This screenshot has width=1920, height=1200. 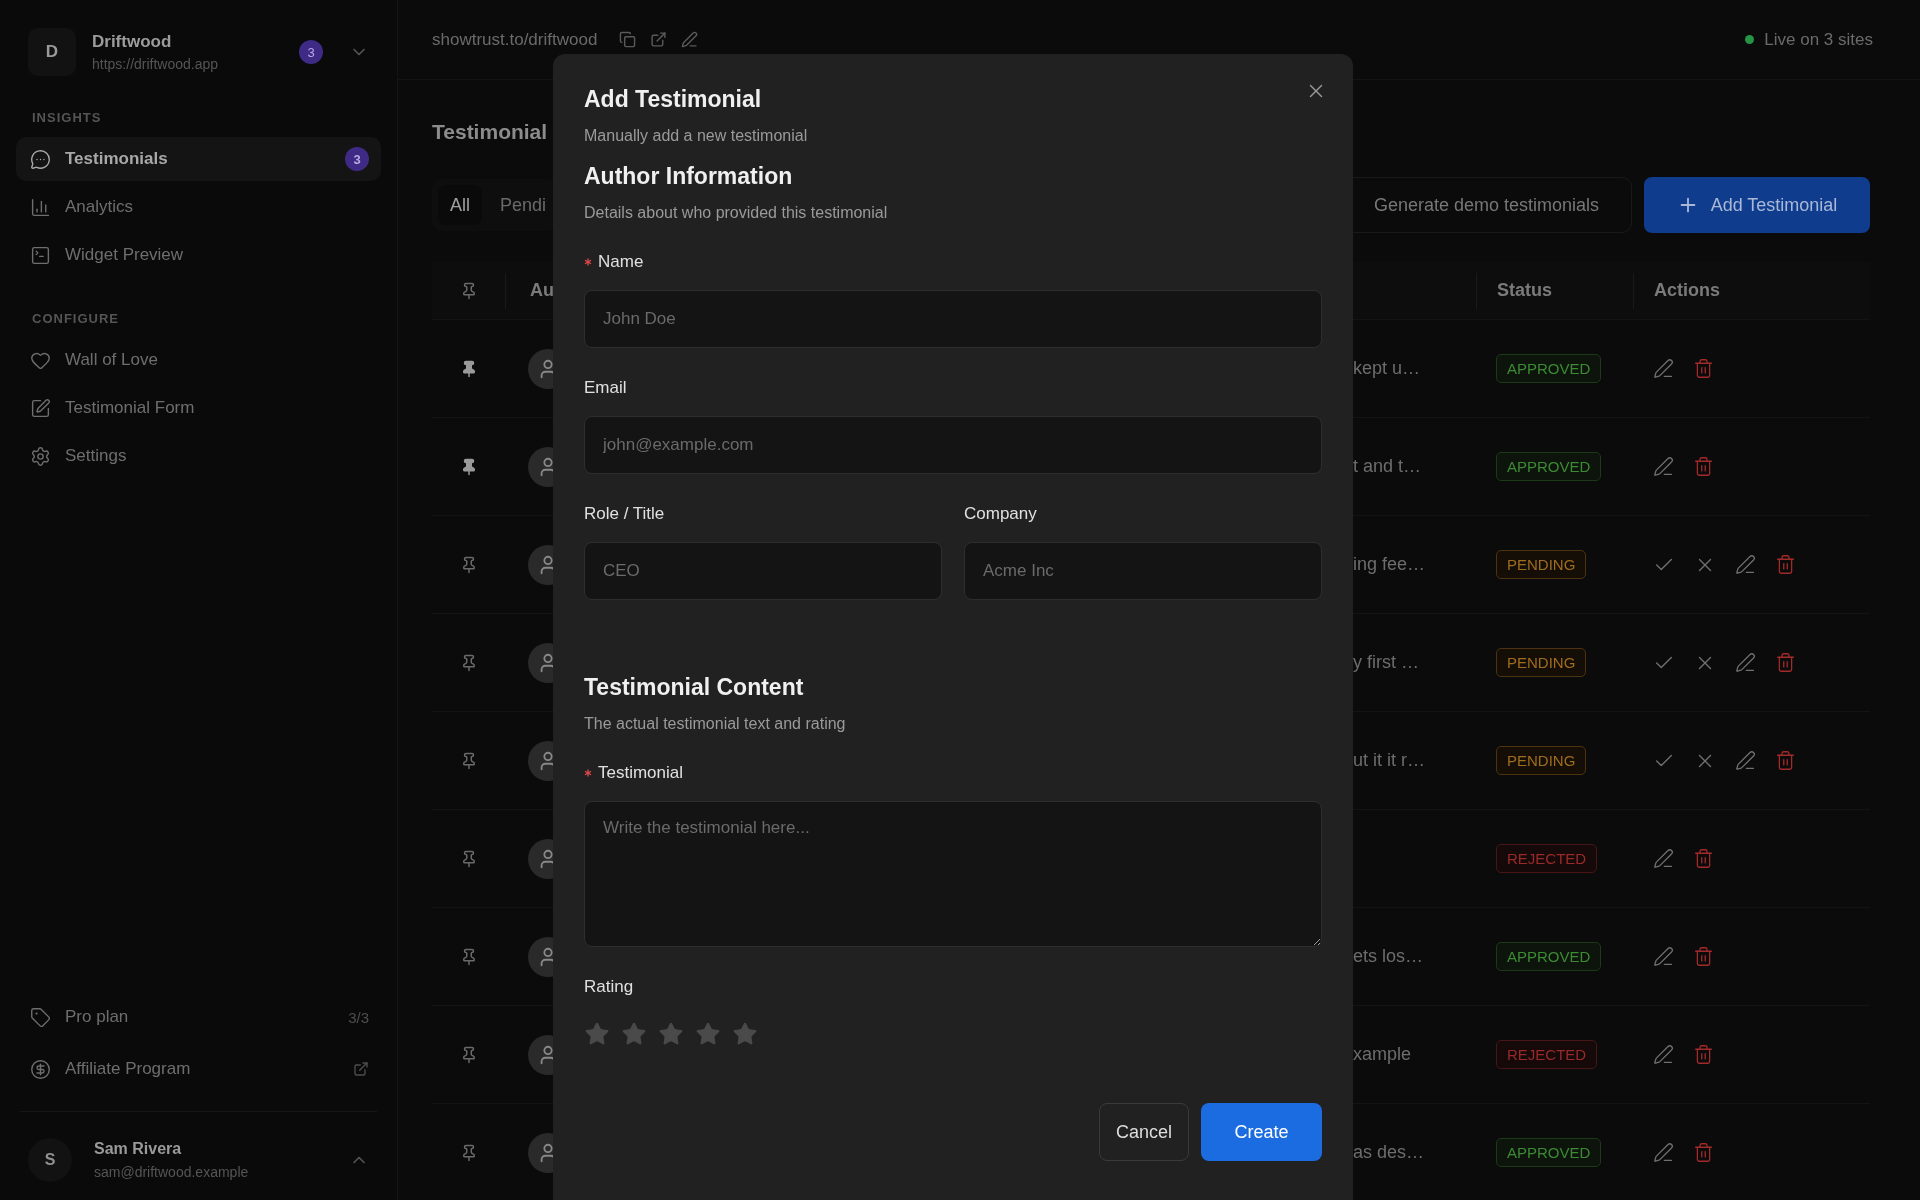 I want to click on sidebar-item: Settings, so click(x=198, y=456).